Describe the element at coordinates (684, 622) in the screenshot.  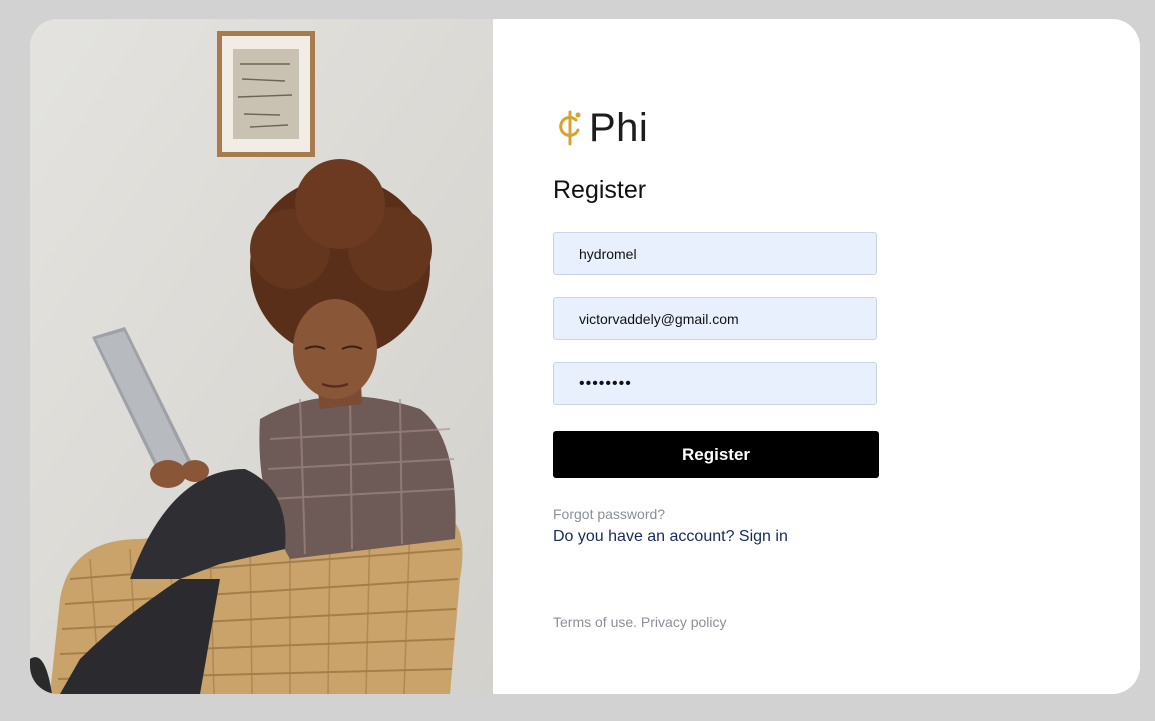
I see `privacy-link: Privacy policy` at that location.